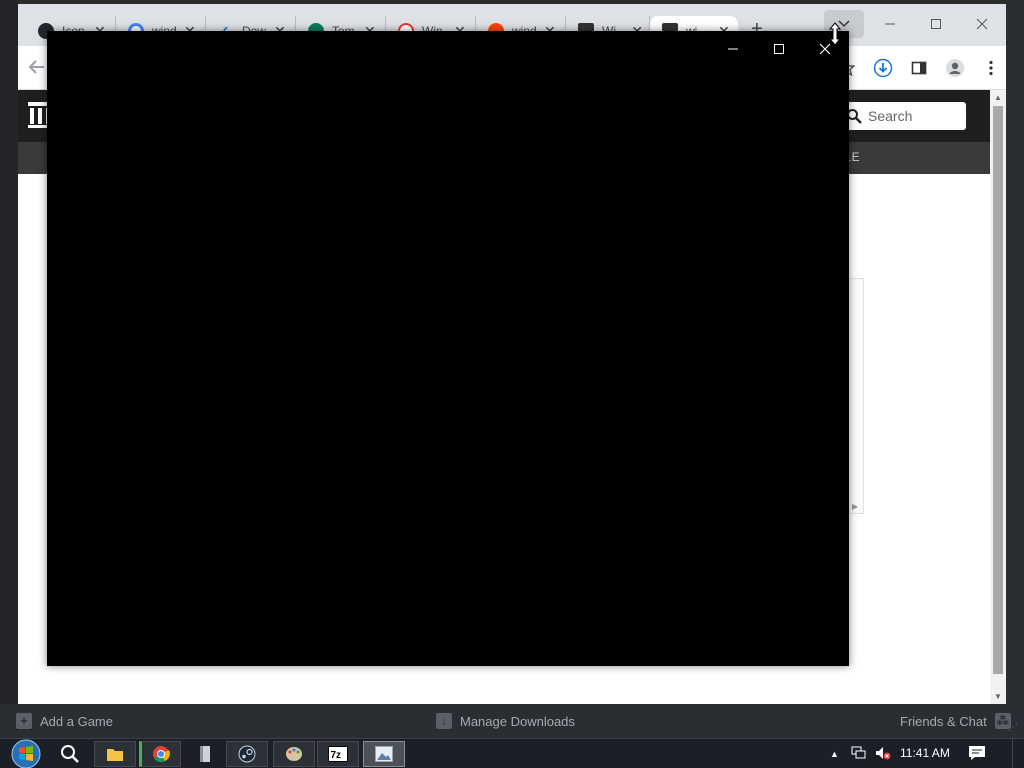 This screenshot has width=1024, height=768. What do you see at coordinates (998, 97) in the screenshot?
I see `scroll-up-icon: ▲` at bounding box center [998, 97].